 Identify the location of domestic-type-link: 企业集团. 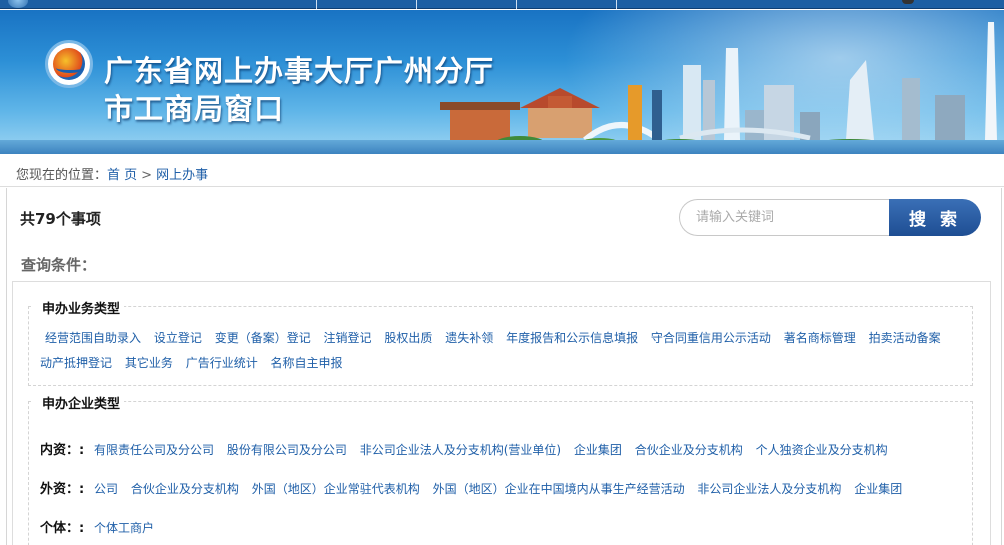
(598, 450).